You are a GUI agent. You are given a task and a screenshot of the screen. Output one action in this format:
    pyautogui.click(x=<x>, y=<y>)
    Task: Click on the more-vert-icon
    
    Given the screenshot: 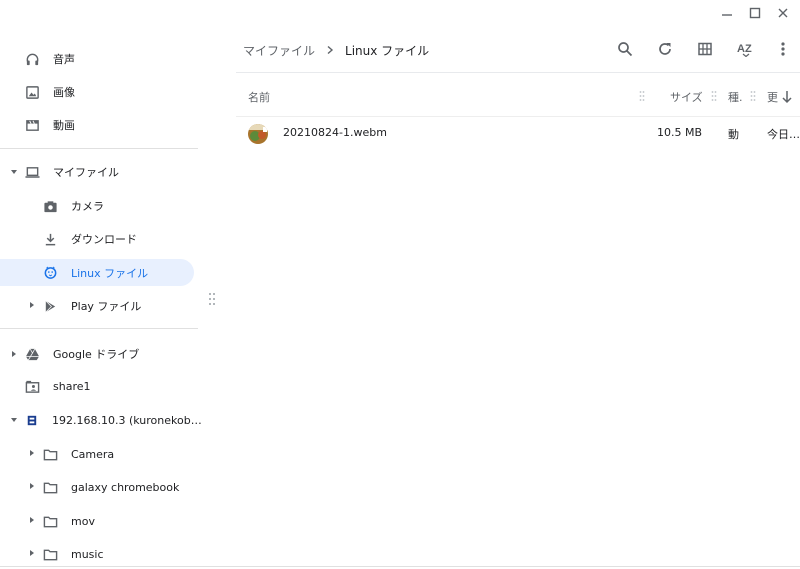 What is the action you would take?
    pyautogui.click(x=783, y=49)
    